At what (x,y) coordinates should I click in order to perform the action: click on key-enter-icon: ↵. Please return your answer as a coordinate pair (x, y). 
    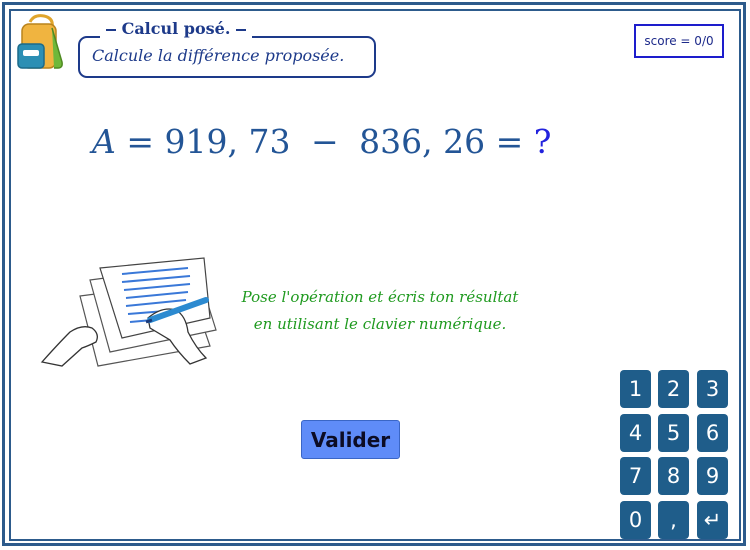
    Looking at the image, I should click on (712, 520).